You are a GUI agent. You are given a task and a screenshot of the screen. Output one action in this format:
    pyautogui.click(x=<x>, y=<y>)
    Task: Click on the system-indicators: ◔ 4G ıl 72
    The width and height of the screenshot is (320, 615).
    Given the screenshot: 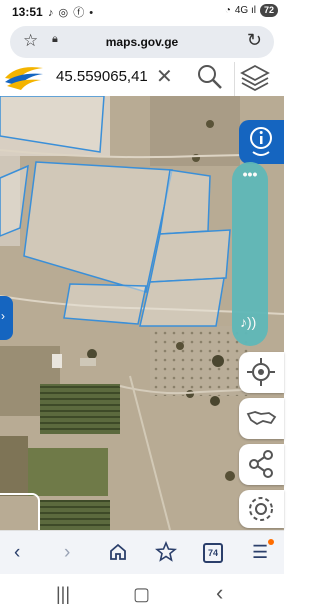 What is the action you would take?
    pyautogui.click(x=251, y=10)
    